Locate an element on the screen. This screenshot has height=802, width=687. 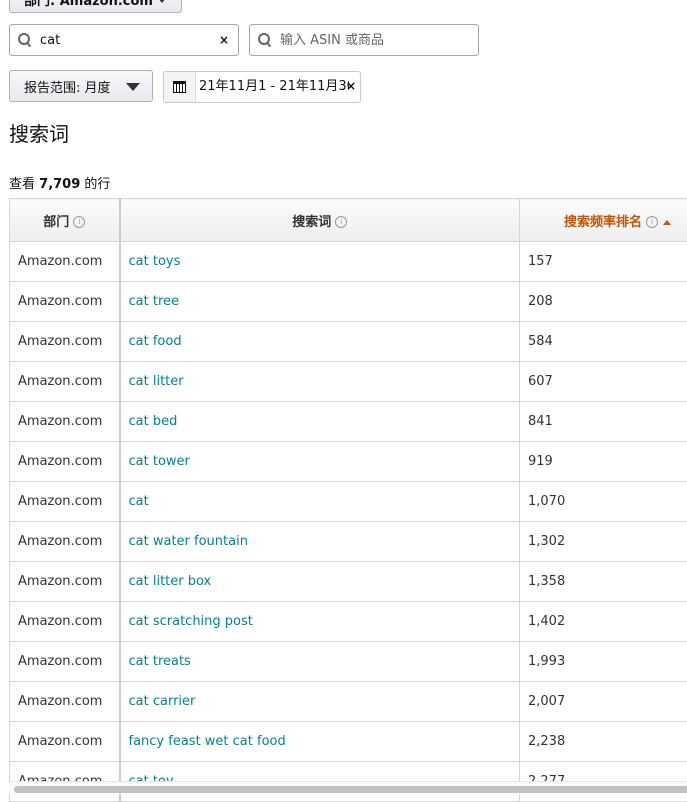
table-row: Amazon.com cat toys 157 is located at coordinates (348, 262).